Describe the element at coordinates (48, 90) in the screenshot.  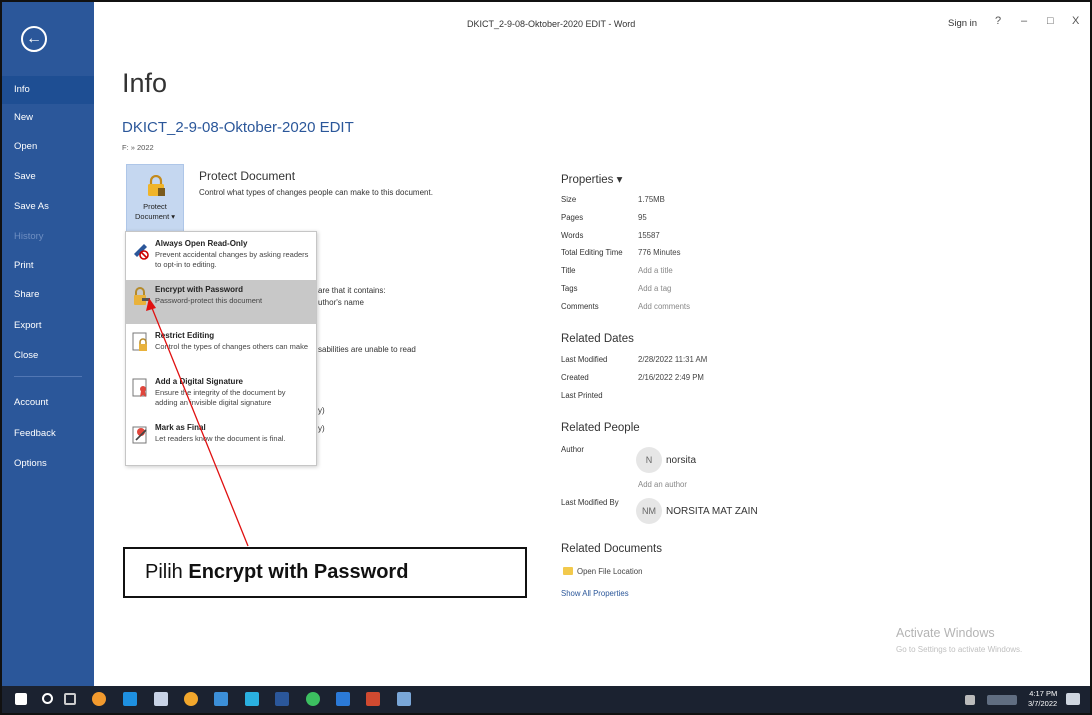
I see `nav-info: Info` at that location.